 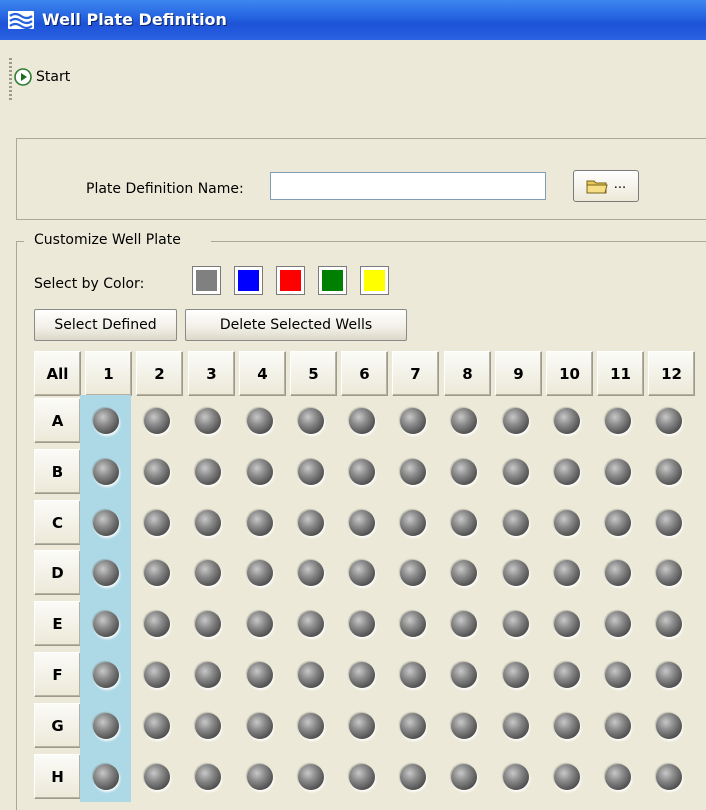 What do you see at coordinates (207, 725) in the screenshot?
I see `well-g3` at bounding box center [207, 725].